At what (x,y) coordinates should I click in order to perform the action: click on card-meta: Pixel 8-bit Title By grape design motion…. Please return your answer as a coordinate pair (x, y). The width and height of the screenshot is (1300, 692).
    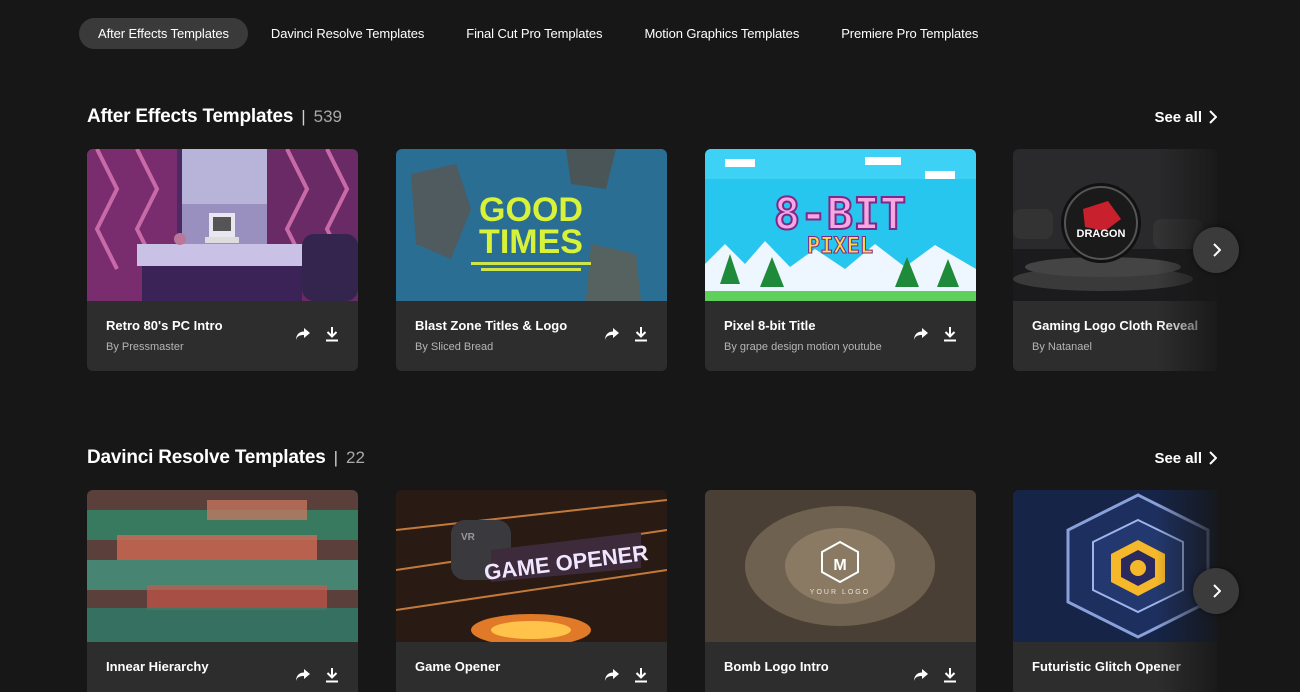
    Looking at the image, I should click on (840, 336).